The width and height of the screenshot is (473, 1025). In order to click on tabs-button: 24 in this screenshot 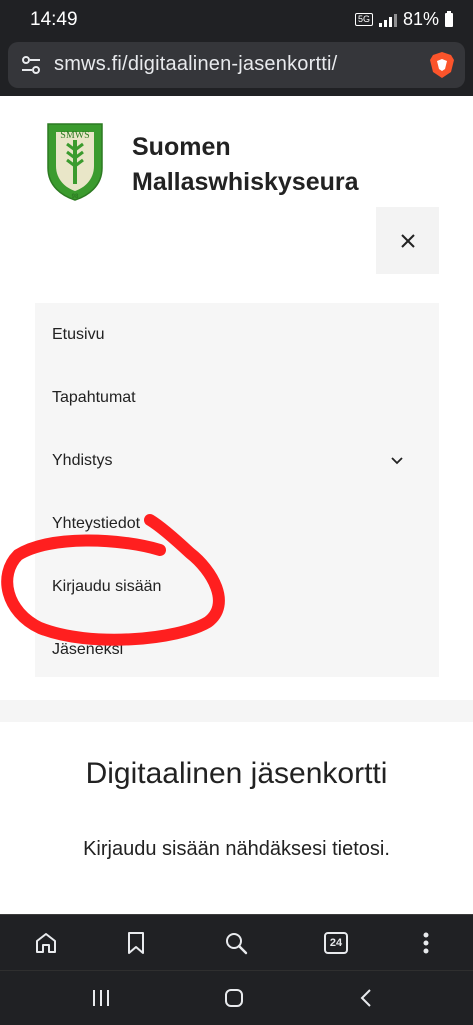, I will do `click(336, 943)`.